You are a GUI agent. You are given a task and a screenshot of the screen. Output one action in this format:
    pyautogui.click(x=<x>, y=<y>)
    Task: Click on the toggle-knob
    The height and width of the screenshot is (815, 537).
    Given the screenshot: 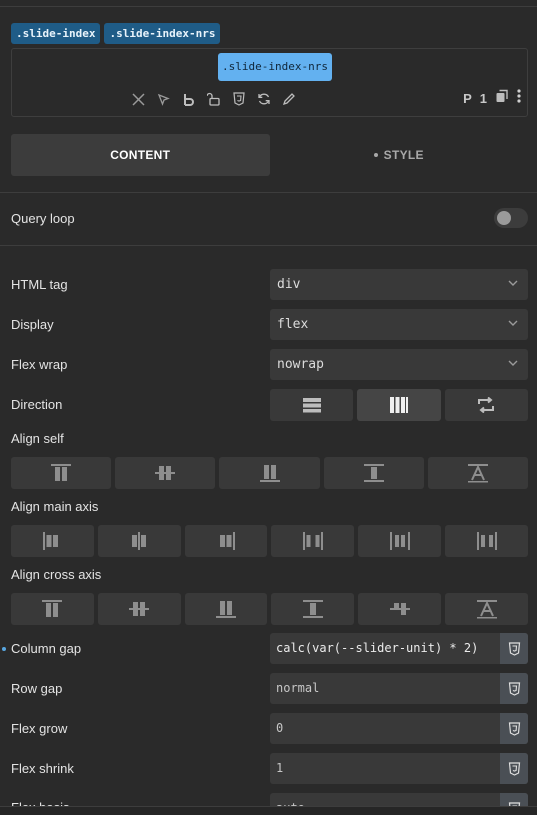 What is the action you would take?
    pyautogui.click(x=504, y=218)
    